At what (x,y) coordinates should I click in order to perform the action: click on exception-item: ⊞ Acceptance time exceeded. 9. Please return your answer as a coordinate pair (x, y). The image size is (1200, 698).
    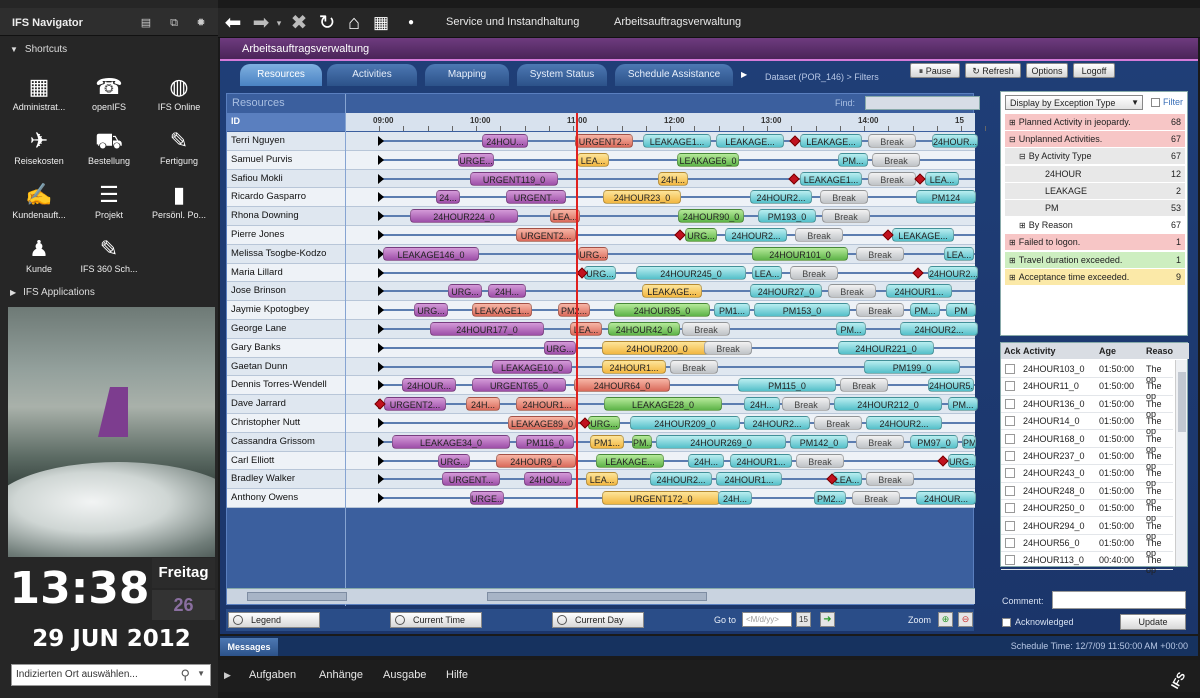
    Looking at the image, I should click on (1095, 276).